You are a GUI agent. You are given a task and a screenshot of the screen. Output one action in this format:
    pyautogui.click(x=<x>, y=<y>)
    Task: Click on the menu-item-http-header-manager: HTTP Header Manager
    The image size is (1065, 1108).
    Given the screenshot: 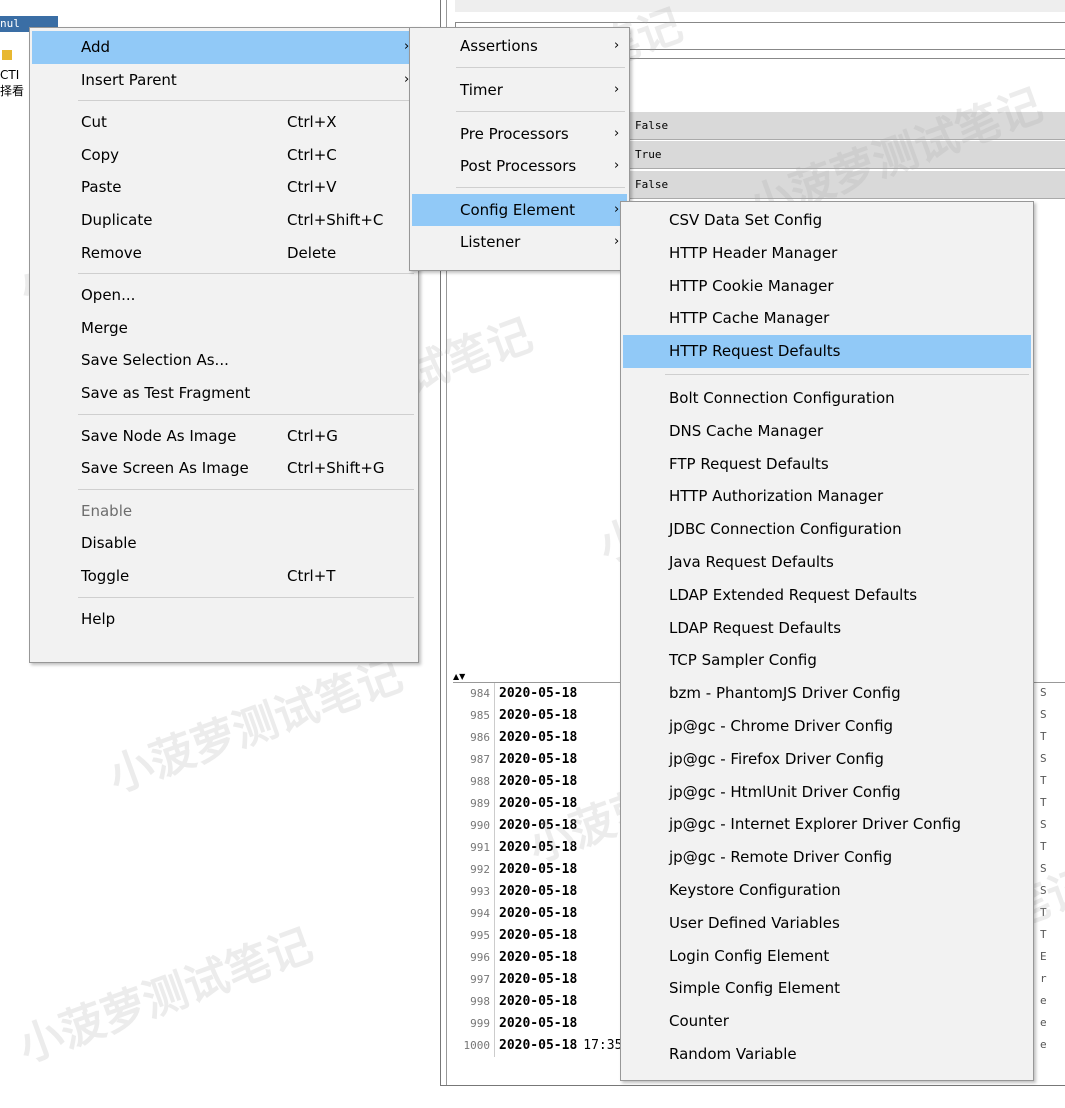 What is the action you would take?
    pyautogui.click(x=827, y=253)
    